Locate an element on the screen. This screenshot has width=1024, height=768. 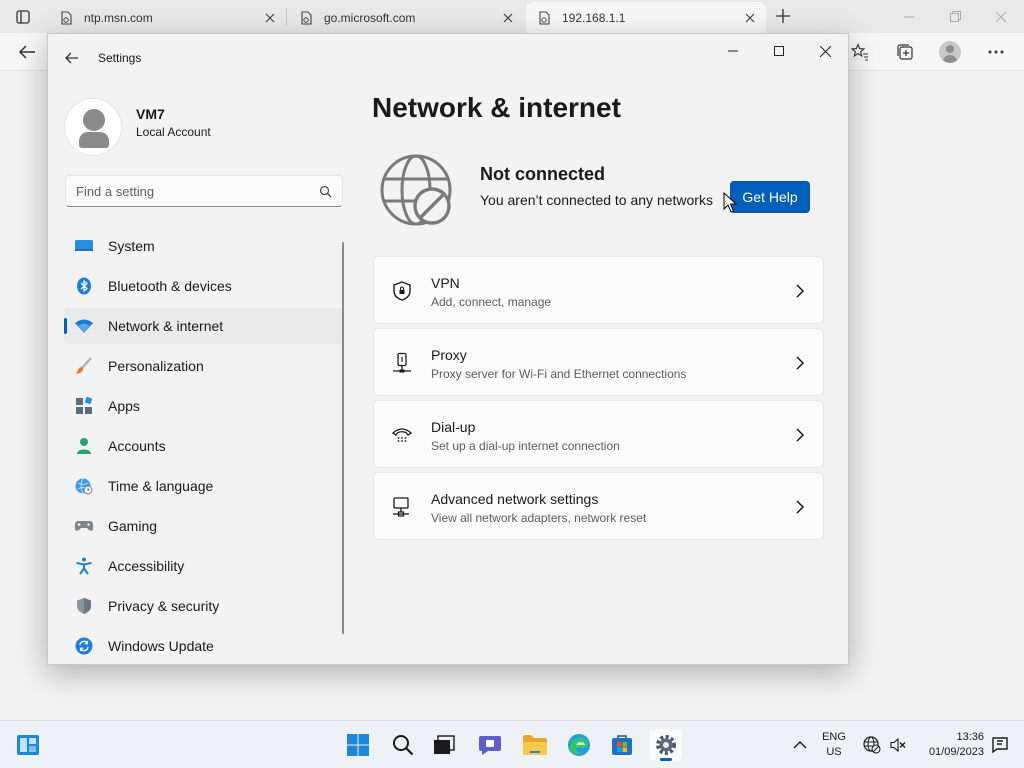
clock-time: 13:36 is located at coordinates (970, 737).